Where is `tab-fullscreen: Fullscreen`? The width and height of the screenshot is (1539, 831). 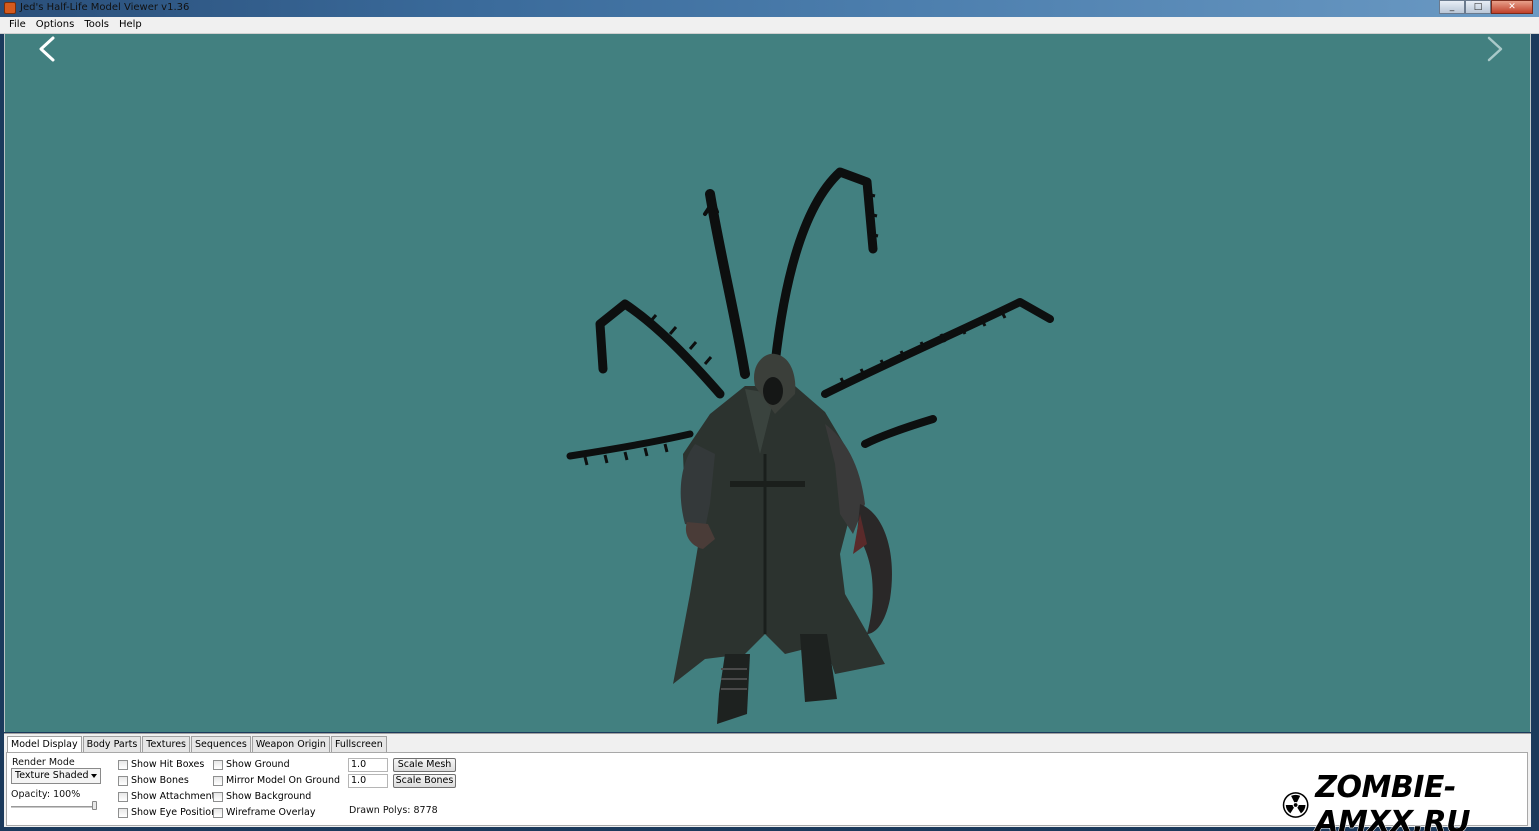 tab-fullscreen: Fullscreen is located at coordinates (358, 744).